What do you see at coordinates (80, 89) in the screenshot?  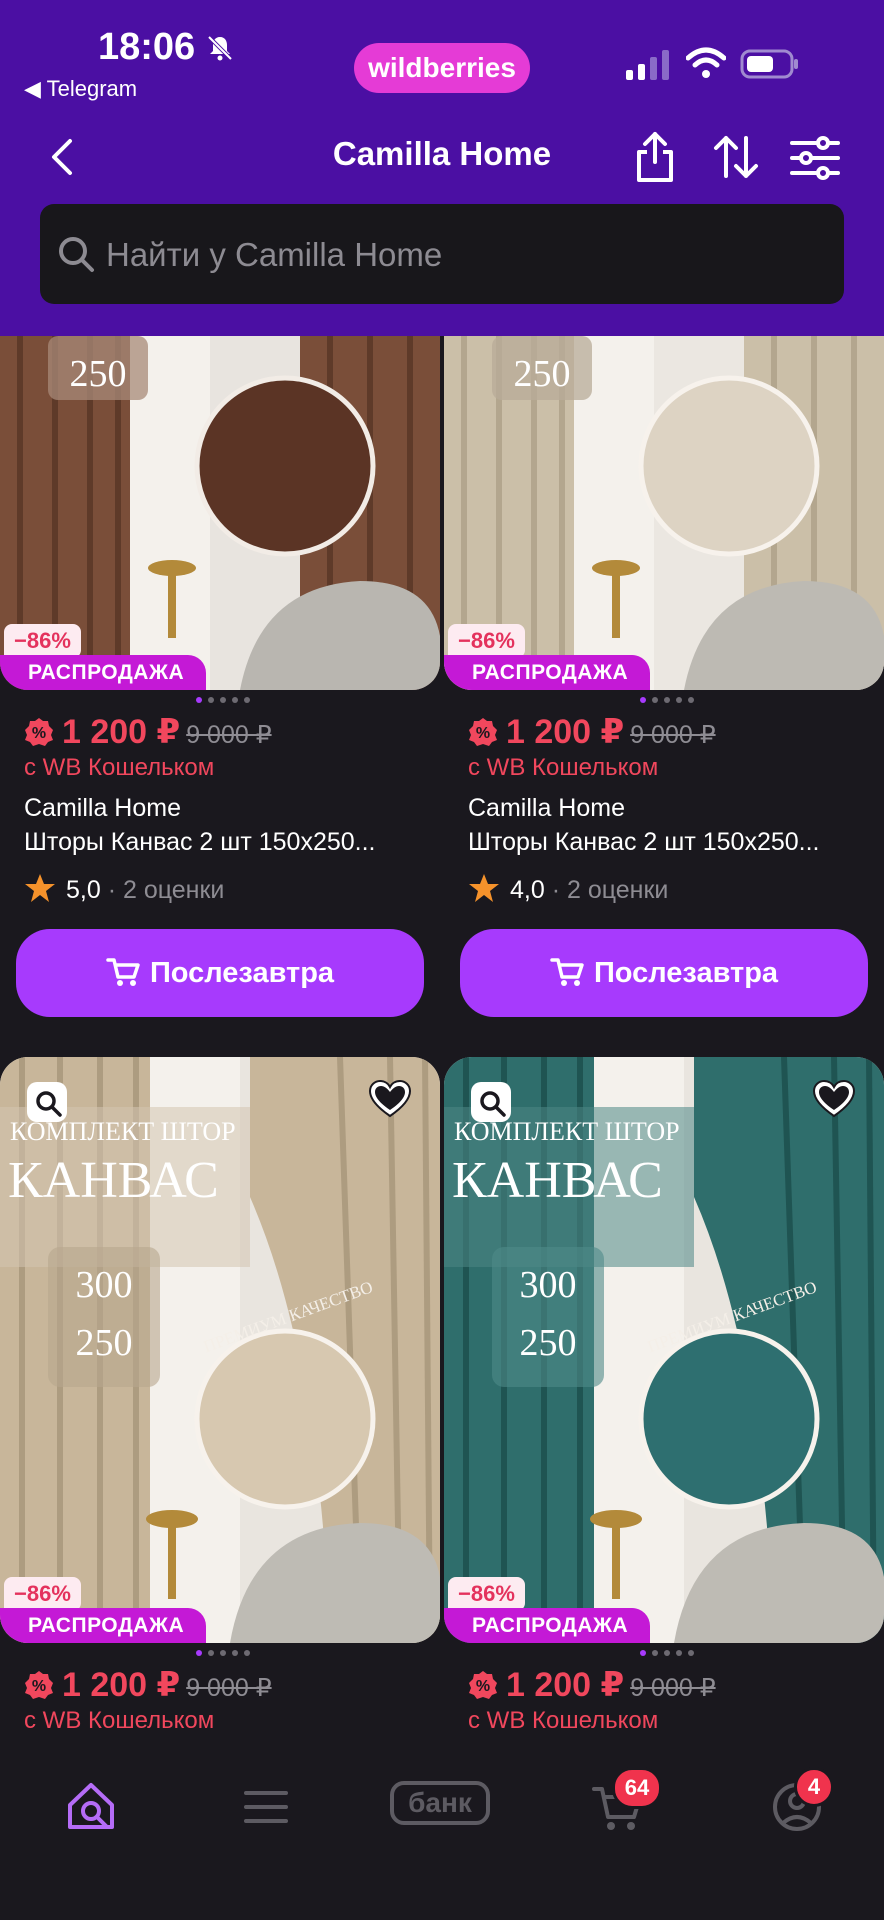 I see `back-to-telegram: ◀ Telegram` at bounding box center [80, 89].